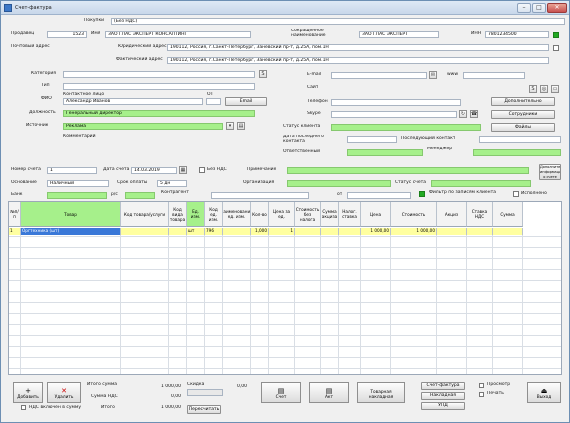 The height and width of the screenshot is (423, 570). What do you see at coordinates (544, 89) in the screenshot?
I see `web-icon: ◎` at bounding box center [544, 89].